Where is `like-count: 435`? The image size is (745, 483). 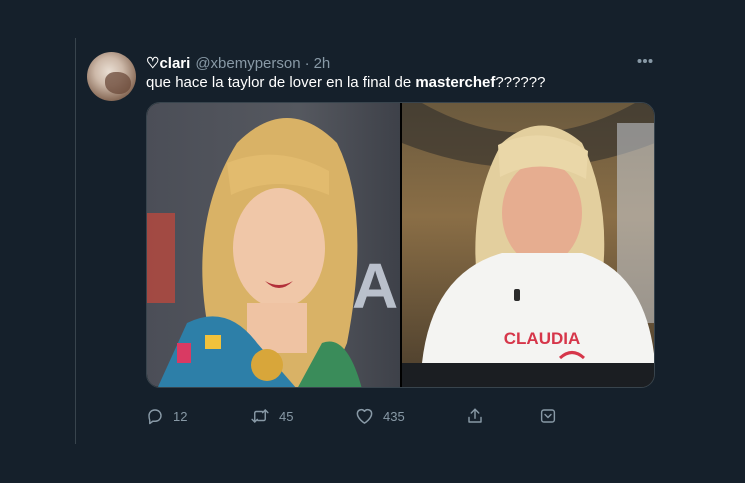
like-count: 435 is located at coordinates (394, 416).